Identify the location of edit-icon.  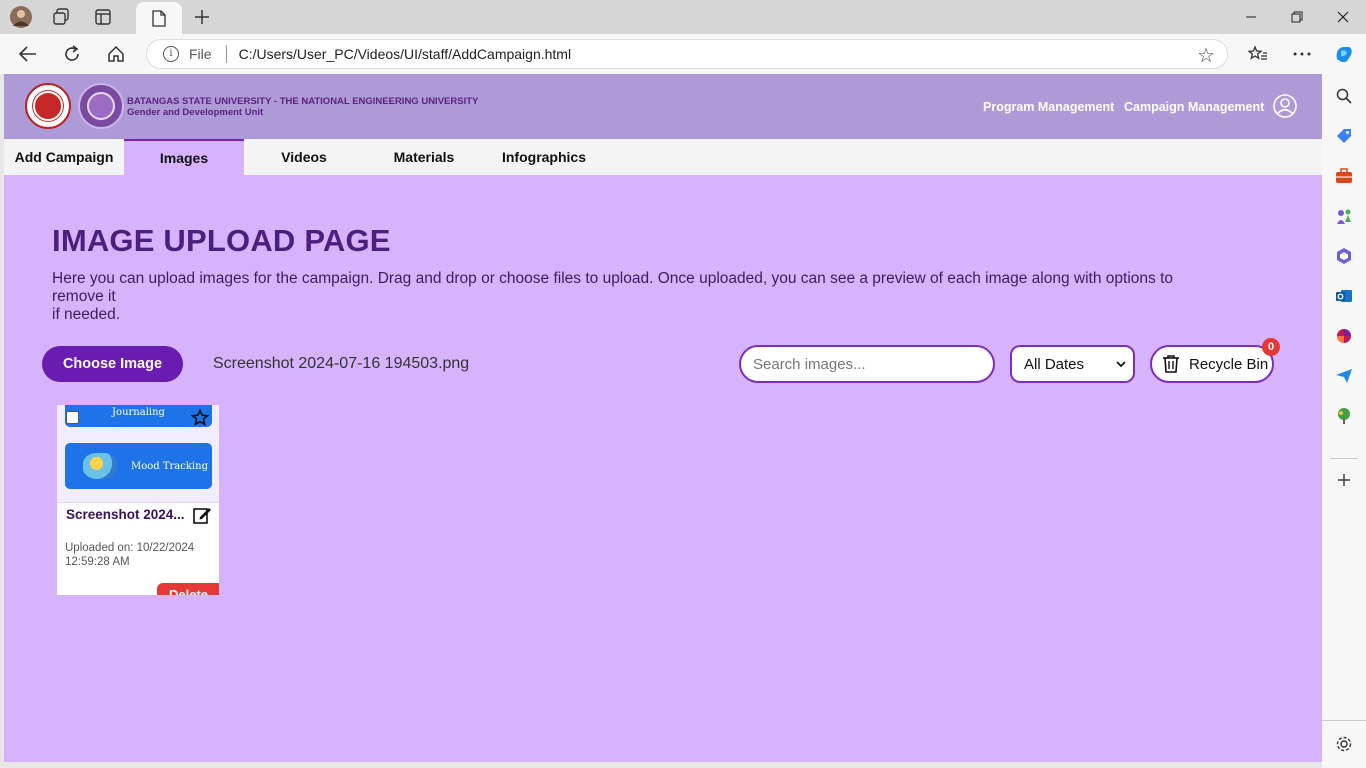
(202, 515).